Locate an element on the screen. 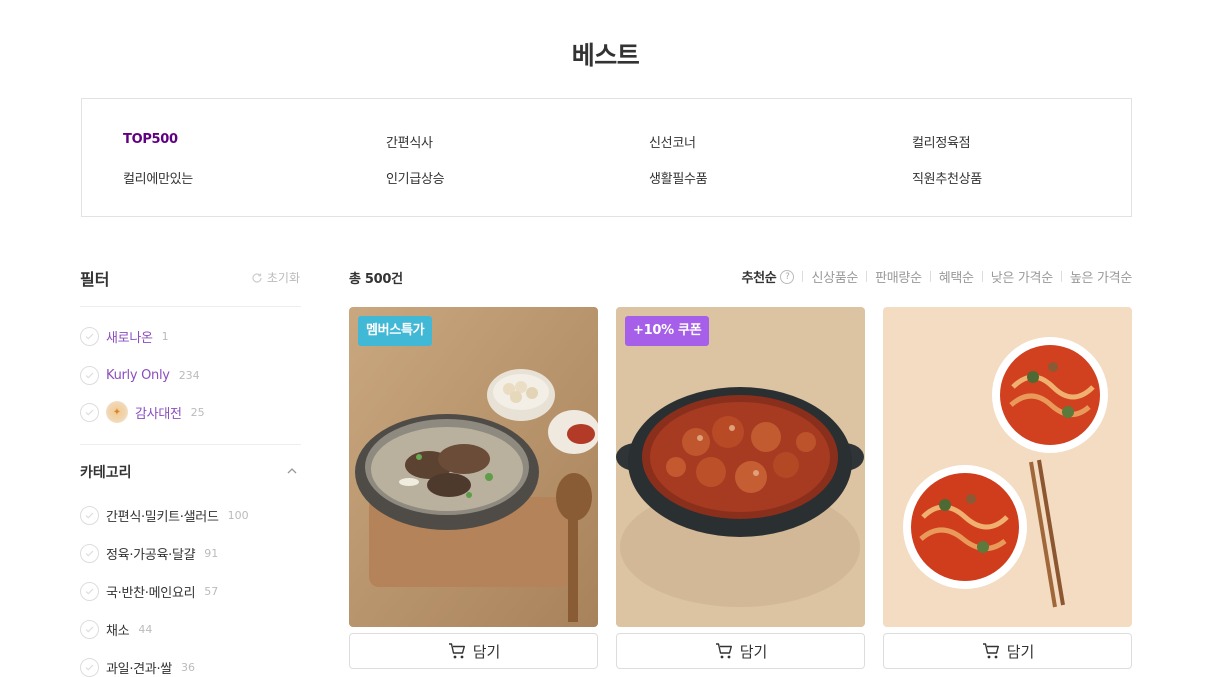 The image size is (1211, 677). octopus-pan-photo is located at coordinates (740, 467).